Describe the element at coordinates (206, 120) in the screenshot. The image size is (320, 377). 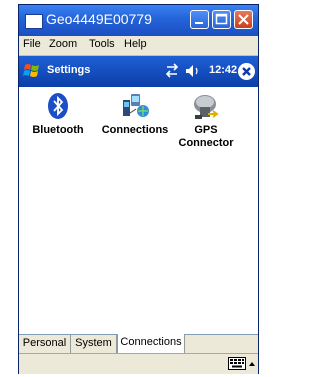
I see `app-item-gps-connector: GPS Connector` at that location.